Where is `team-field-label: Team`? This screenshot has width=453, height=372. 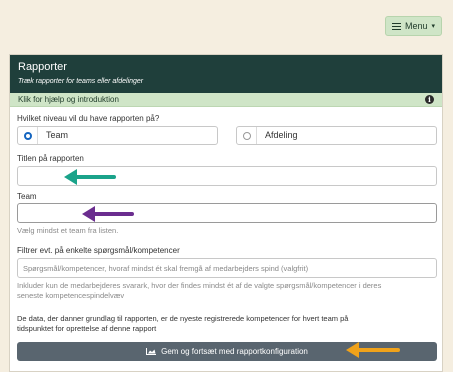 team-field-label: Team is located at coordinates (27, 196).